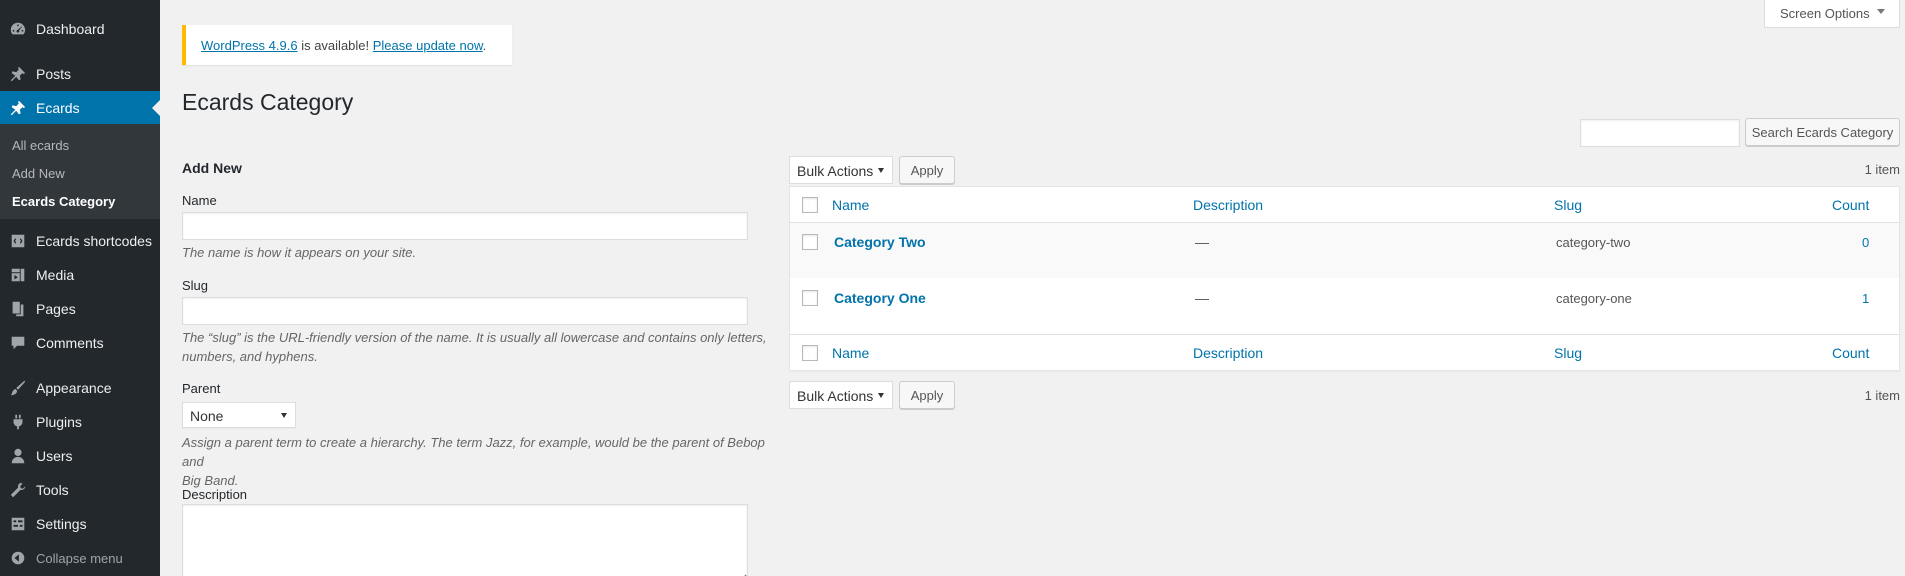 The height and width of the screenshot is (576, 1905). What do you see at coordinates (18, 558) in the screenshot?
I see `collapse-icon` at bounding box center [18, 558].